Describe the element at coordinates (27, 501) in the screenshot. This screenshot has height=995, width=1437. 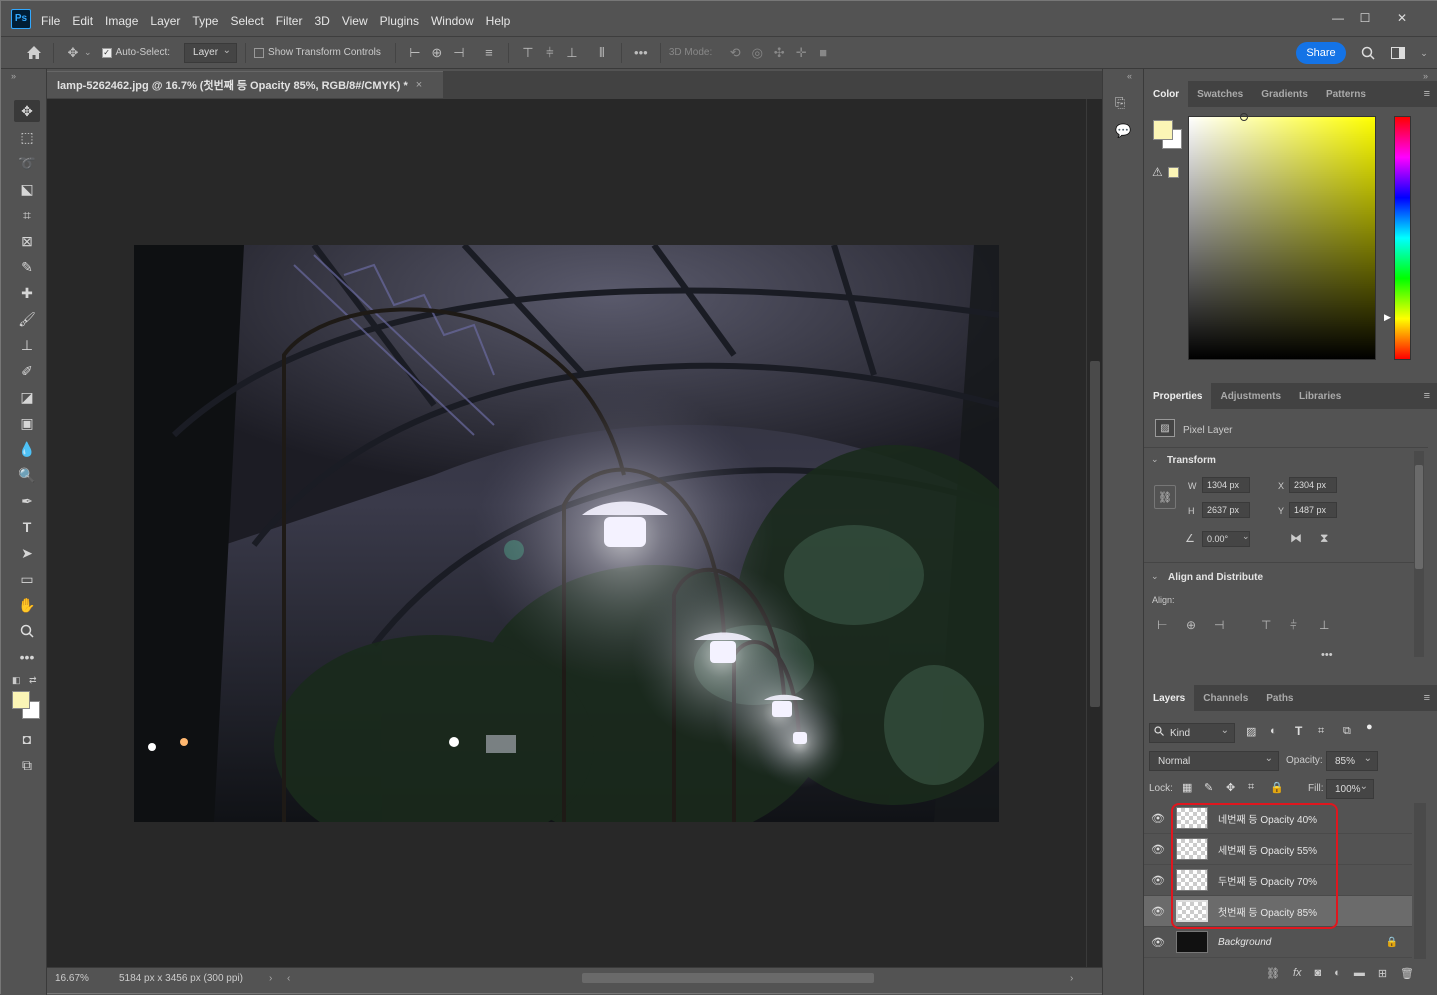
I see `pen-tool-icon: ✒` at that location.